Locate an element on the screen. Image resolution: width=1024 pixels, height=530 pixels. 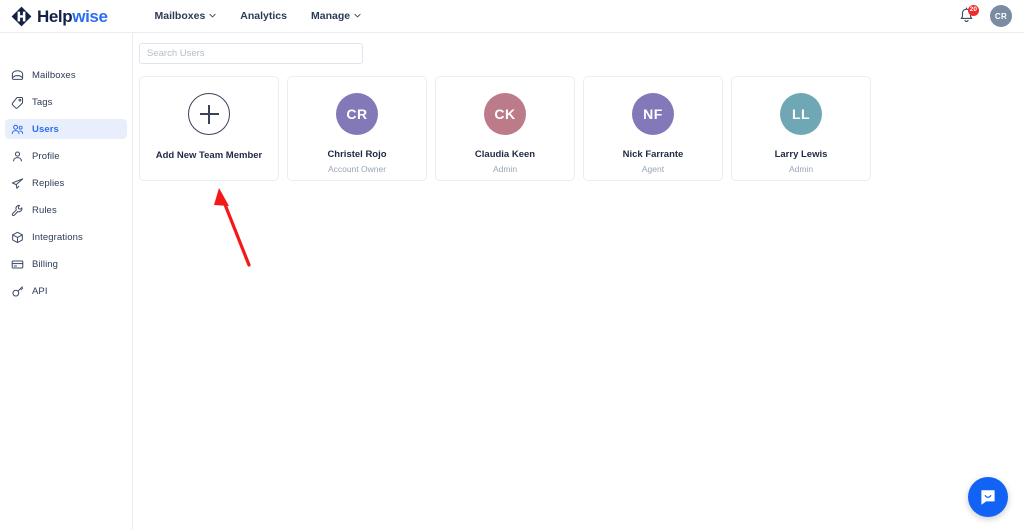
user-card: CK Claudia Keen Admin is located at coordinates (505, 128).